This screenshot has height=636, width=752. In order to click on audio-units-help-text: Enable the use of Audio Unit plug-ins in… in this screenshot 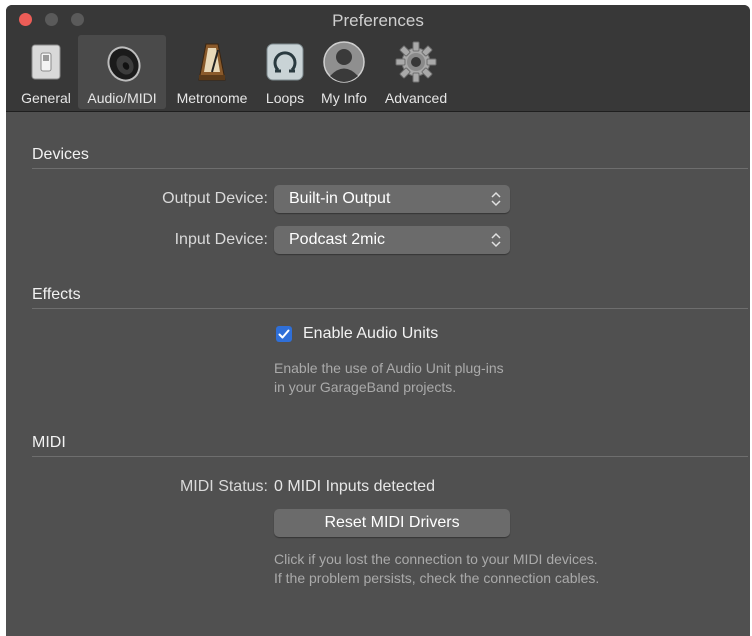, I will do `click(389, 378)`.